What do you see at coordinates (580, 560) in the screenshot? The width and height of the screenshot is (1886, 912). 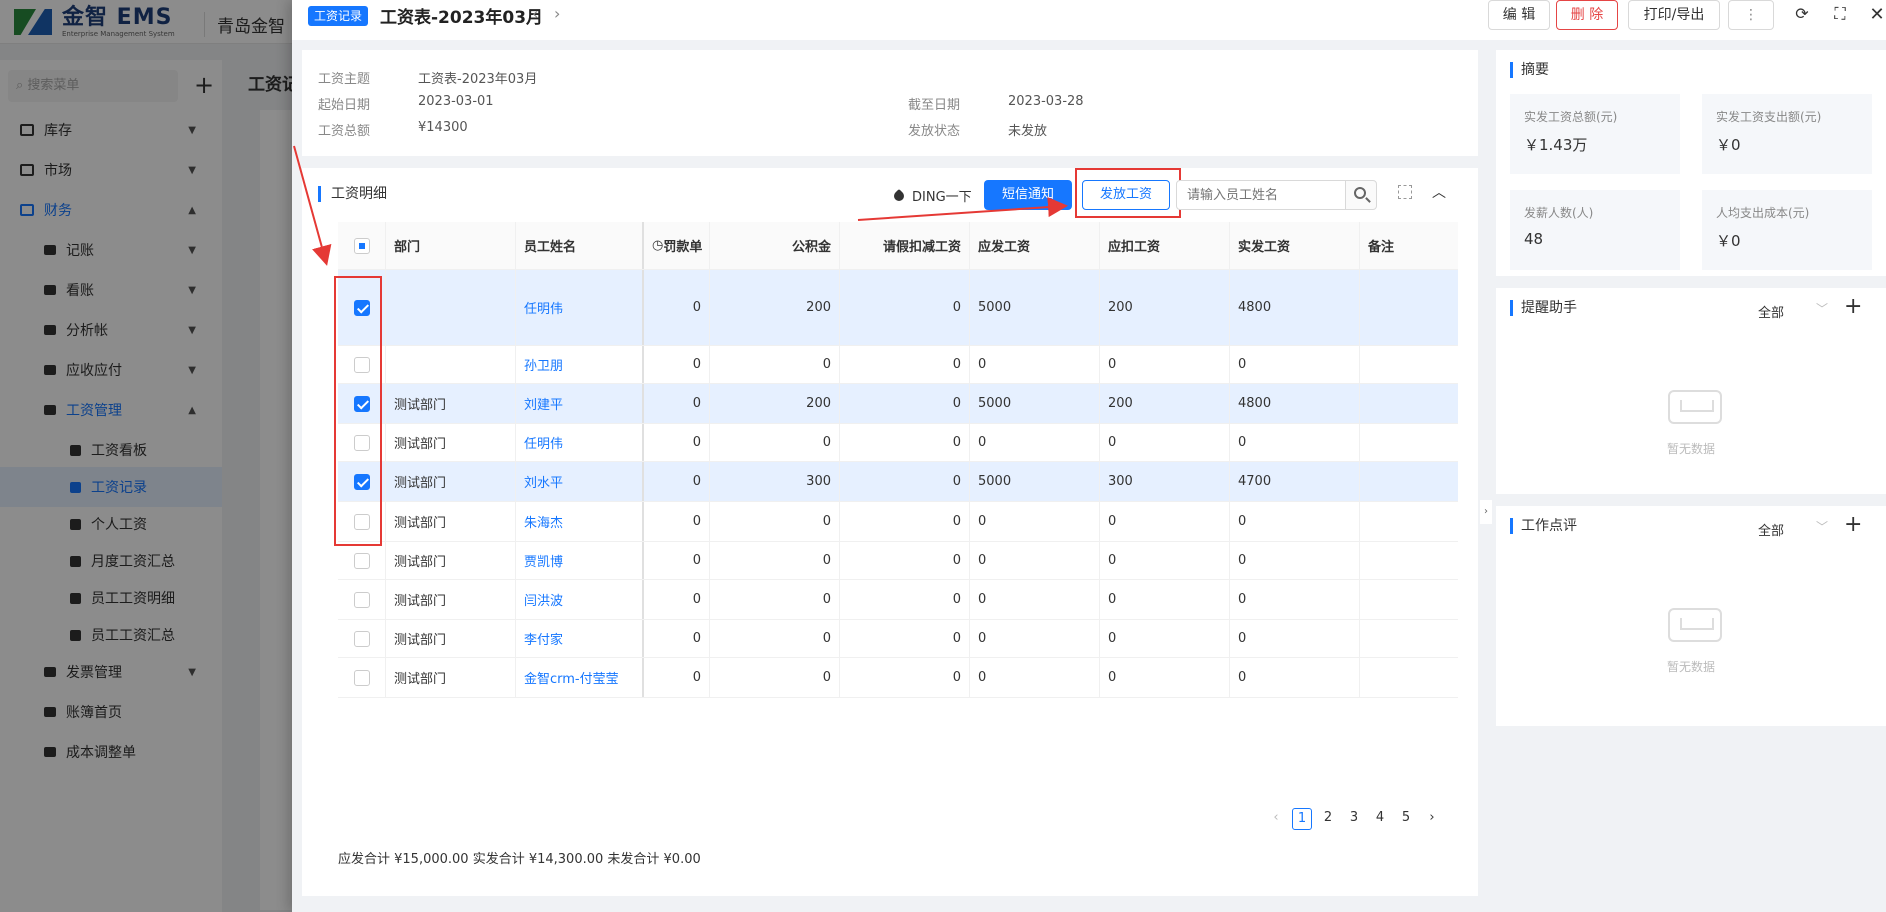 I see `cell-name: 贾凯博` at bounding box center [580, 560].